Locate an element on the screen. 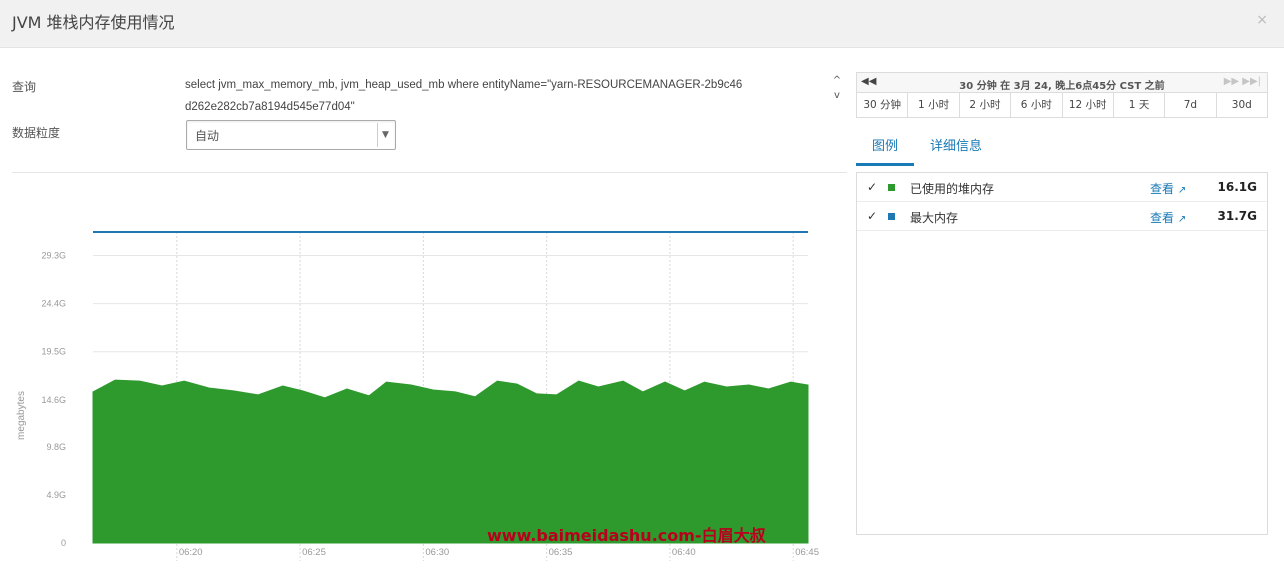 The image size is (1284, 569). range-button-2h: 2 小时 is located at coordinates (986, 105).